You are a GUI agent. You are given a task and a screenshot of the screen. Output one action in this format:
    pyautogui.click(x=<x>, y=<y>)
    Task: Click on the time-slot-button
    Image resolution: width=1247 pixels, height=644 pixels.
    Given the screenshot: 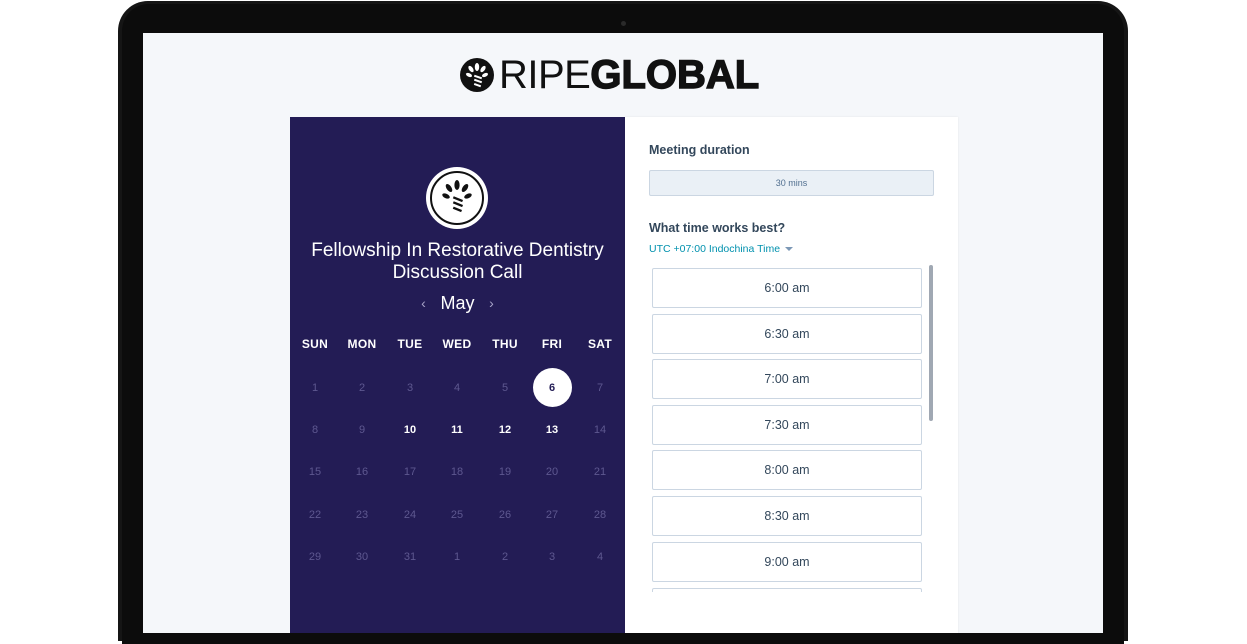 What is the action you would take?
    pyautogui.click(x=787, y=590)
    